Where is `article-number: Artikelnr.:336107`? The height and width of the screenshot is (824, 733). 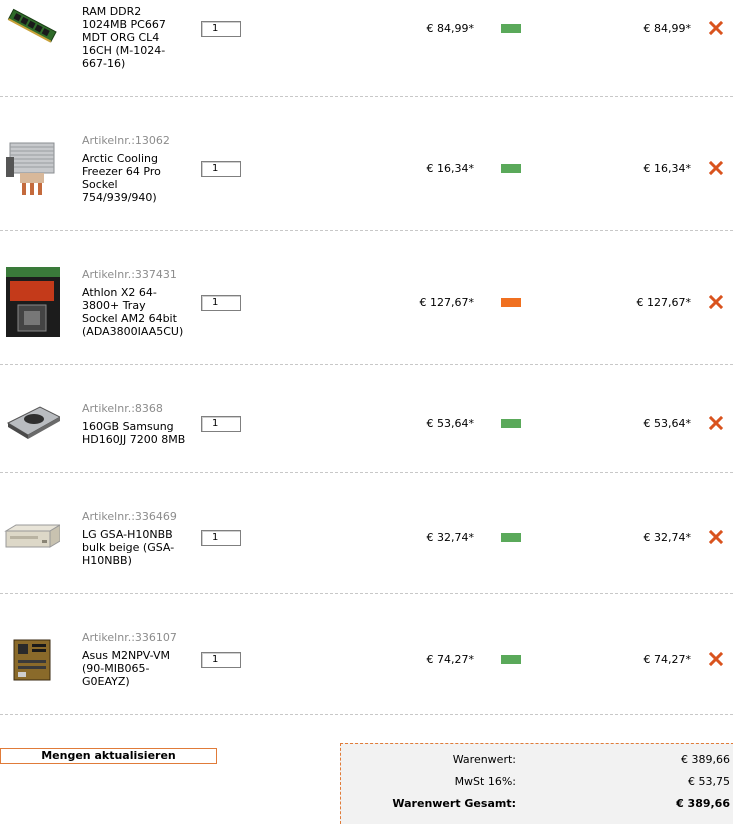 article-number: Artikelnr.:336107 is located at coordinates (129, 637).